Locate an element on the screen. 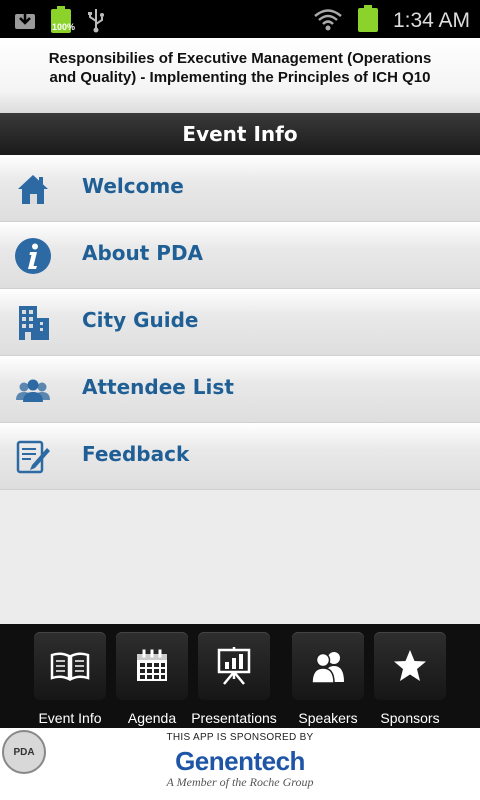 The height and width of the screenshot is (800, 480). battery-percent: 100% is located at coordinates (64, 27).